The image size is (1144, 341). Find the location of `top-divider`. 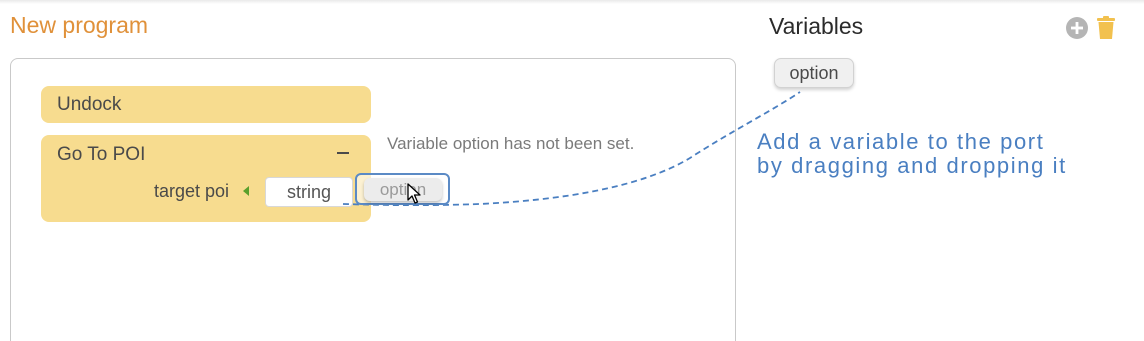

top-divider is located at coordinates (572, 2).